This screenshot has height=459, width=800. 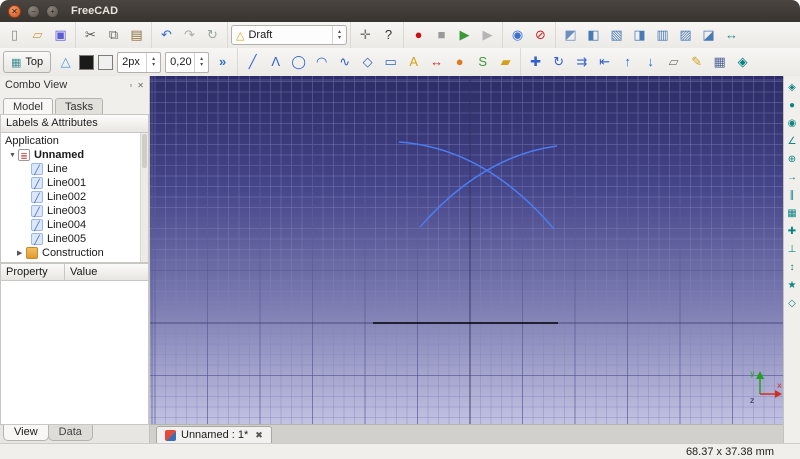 What do you see at coordinates (32, 272) in the screenshot?
I see `property-column-header: Property` at bounding box center [32, 272].